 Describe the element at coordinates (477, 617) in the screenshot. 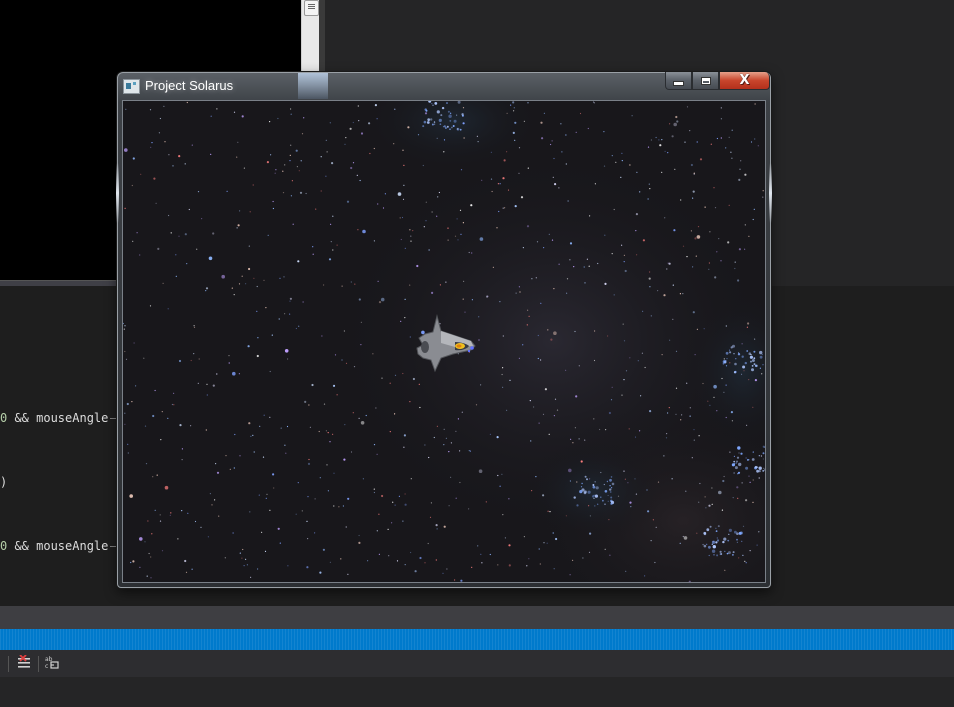

I see `horizontal-scrollbar` at that location.